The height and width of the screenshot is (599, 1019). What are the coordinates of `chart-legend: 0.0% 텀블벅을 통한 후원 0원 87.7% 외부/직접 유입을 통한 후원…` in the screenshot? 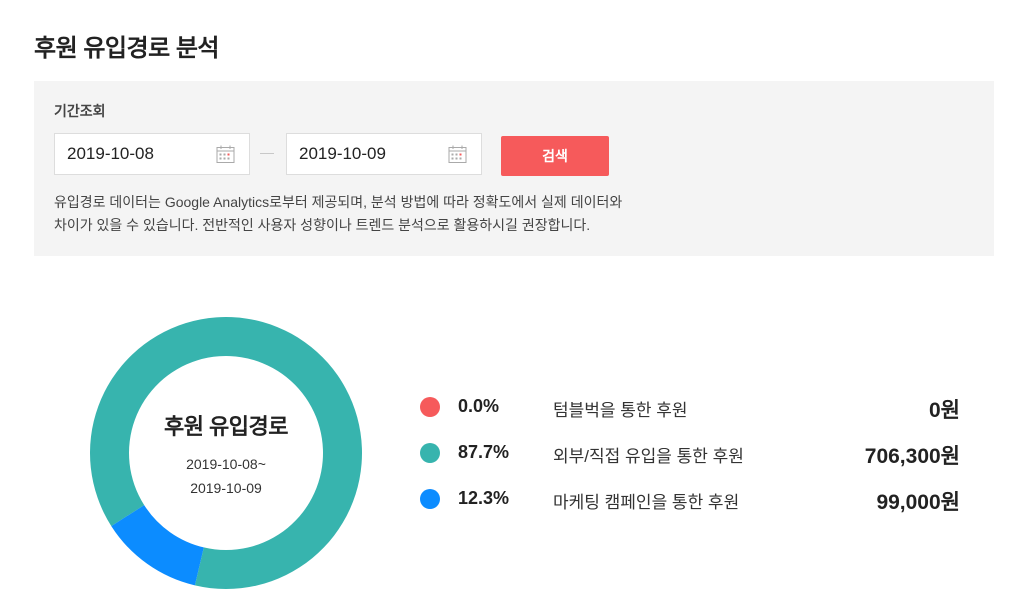 It's located at (690, 455).